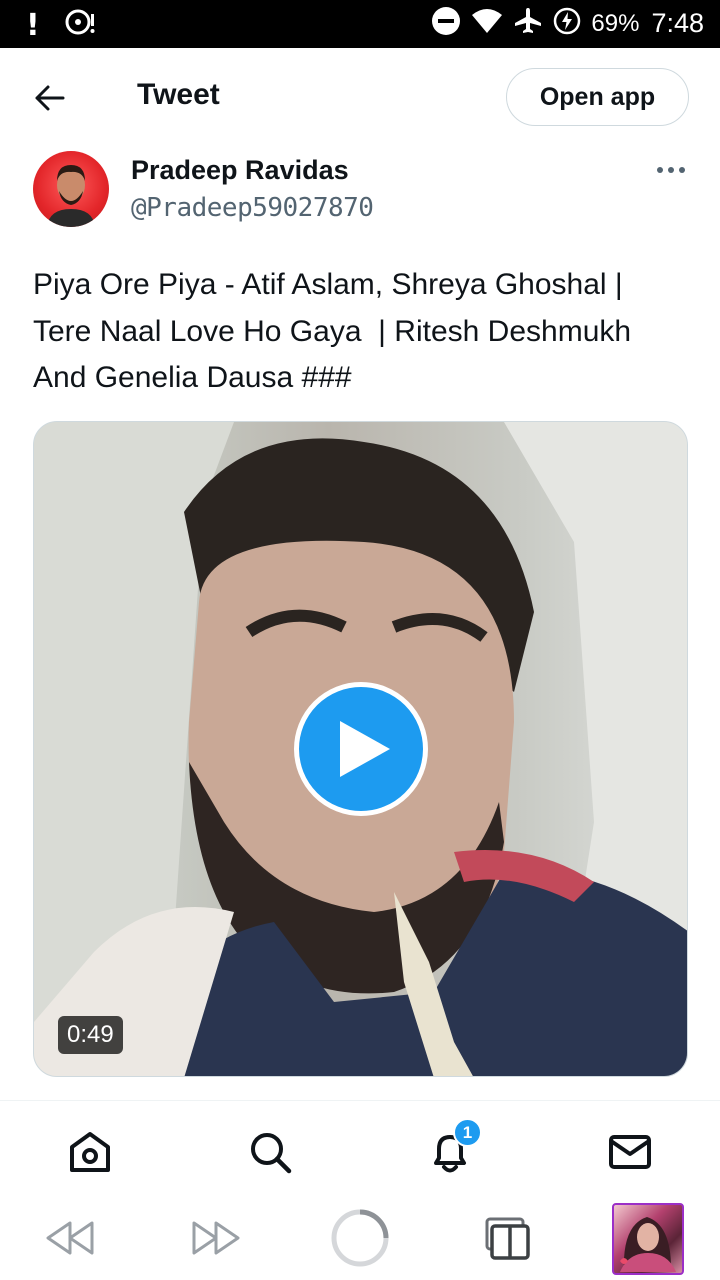  I want to click on status-bar-right: 69% 7:48, so click(567, 23).